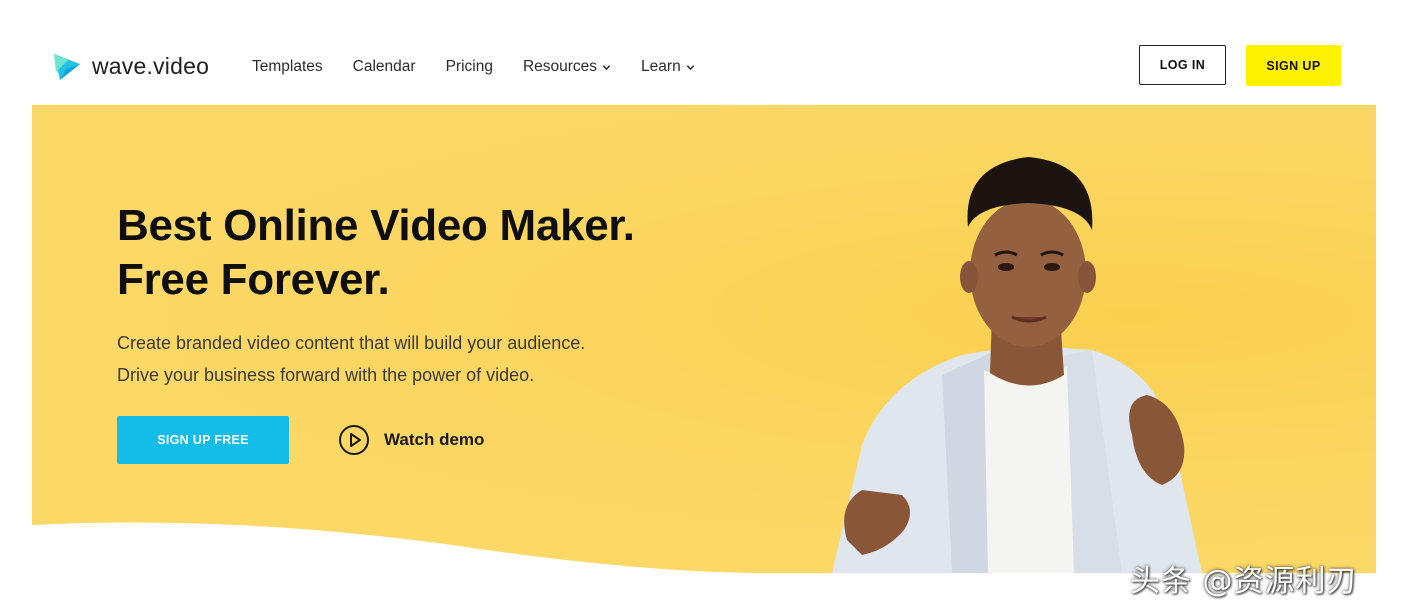 Image resolution: width=1408 pixels, height=612 pixels. I want to click on headline-line-1: Best Online Video Maker., so click(376, 225).